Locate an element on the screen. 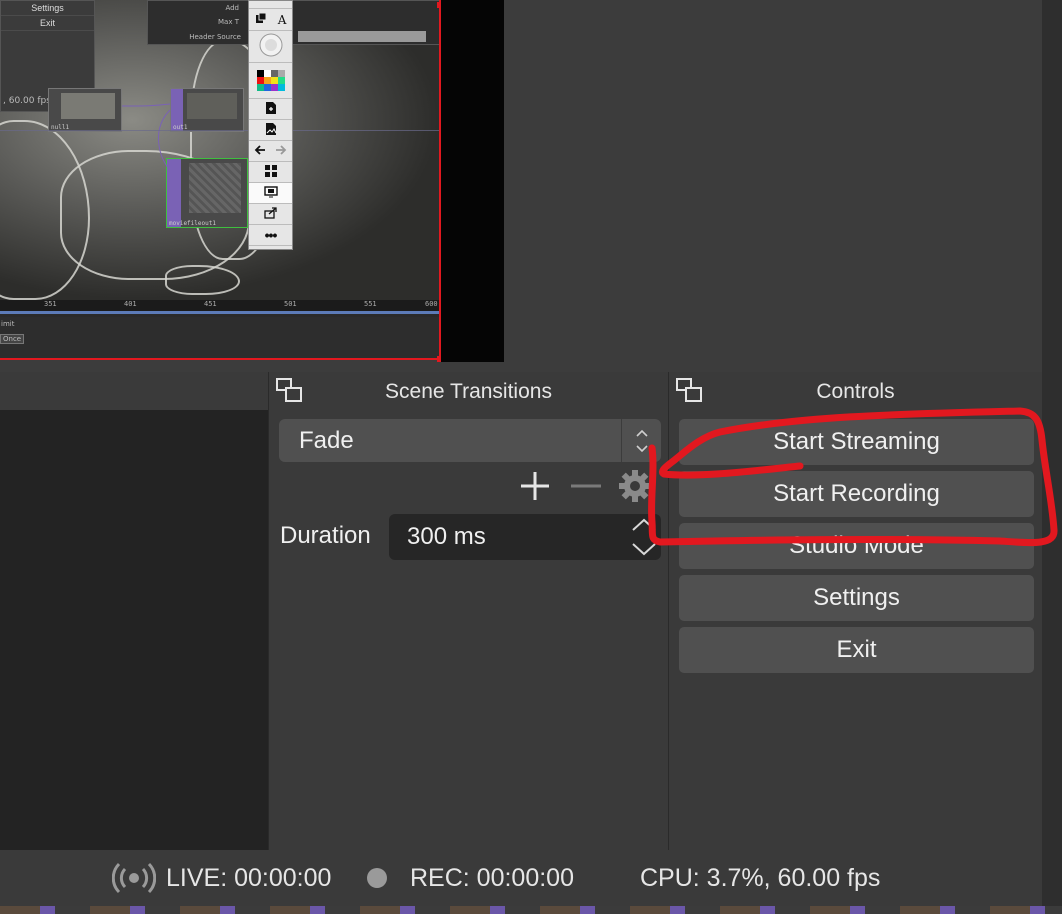  canvas-max-label: Max T is located at coordinates (228, 22).